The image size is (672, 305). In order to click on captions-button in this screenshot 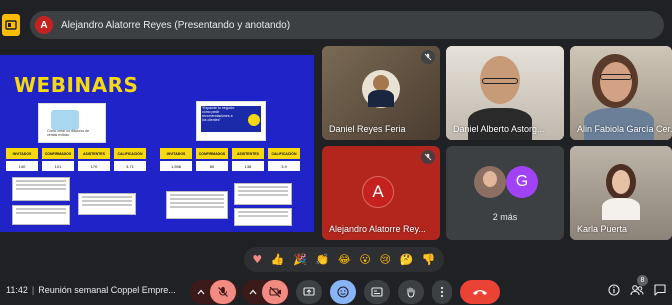, I will do `click(377, 292)`.